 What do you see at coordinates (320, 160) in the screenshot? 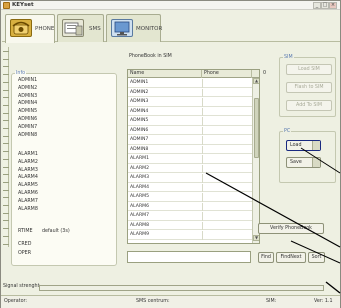
I see `annotation-line-load` at bounding box center [320, 160].